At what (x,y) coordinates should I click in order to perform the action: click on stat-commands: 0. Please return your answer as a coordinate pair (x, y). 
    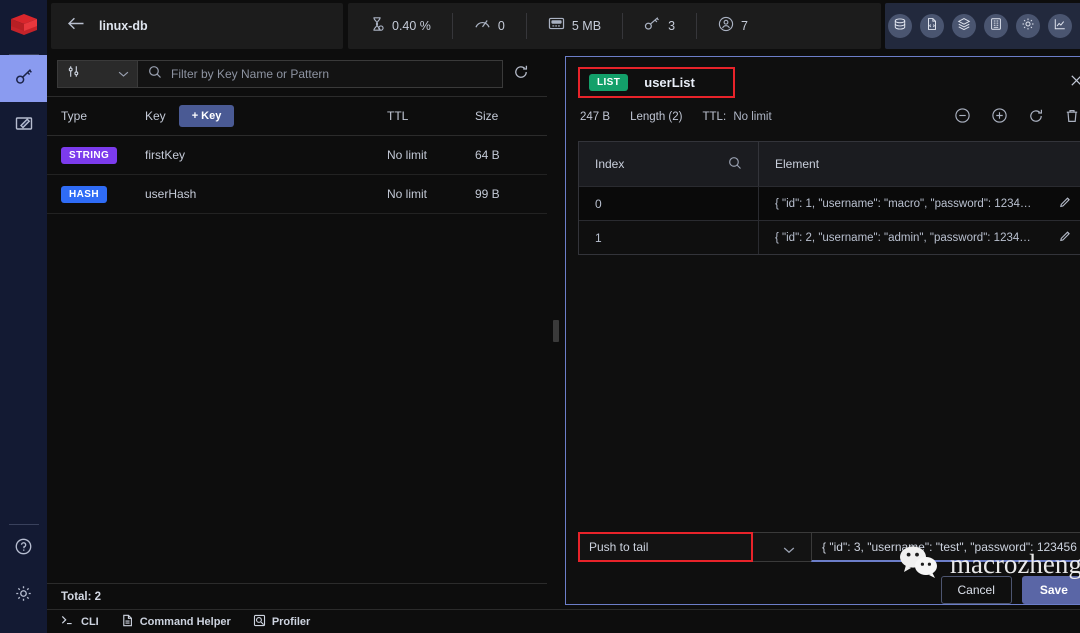
    Looking at the image, I should click on (490, 26).